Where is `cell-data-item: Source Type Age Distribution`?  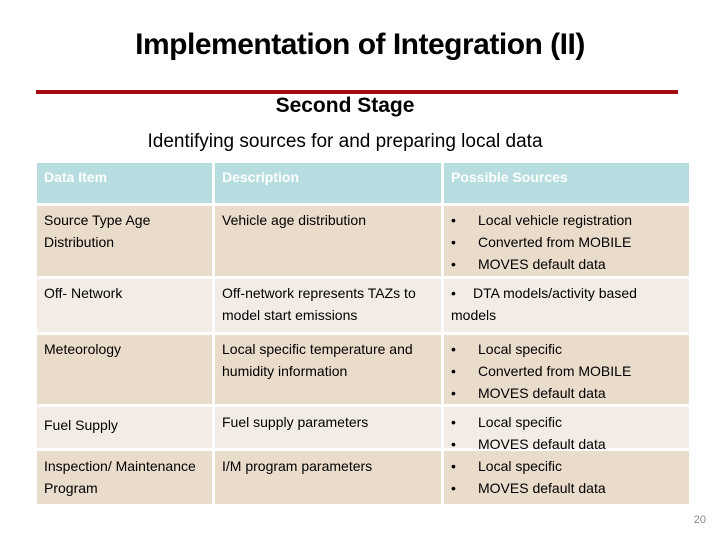
cell-data-item: Source Type Age Distribution is located at coordinates (124, 241).